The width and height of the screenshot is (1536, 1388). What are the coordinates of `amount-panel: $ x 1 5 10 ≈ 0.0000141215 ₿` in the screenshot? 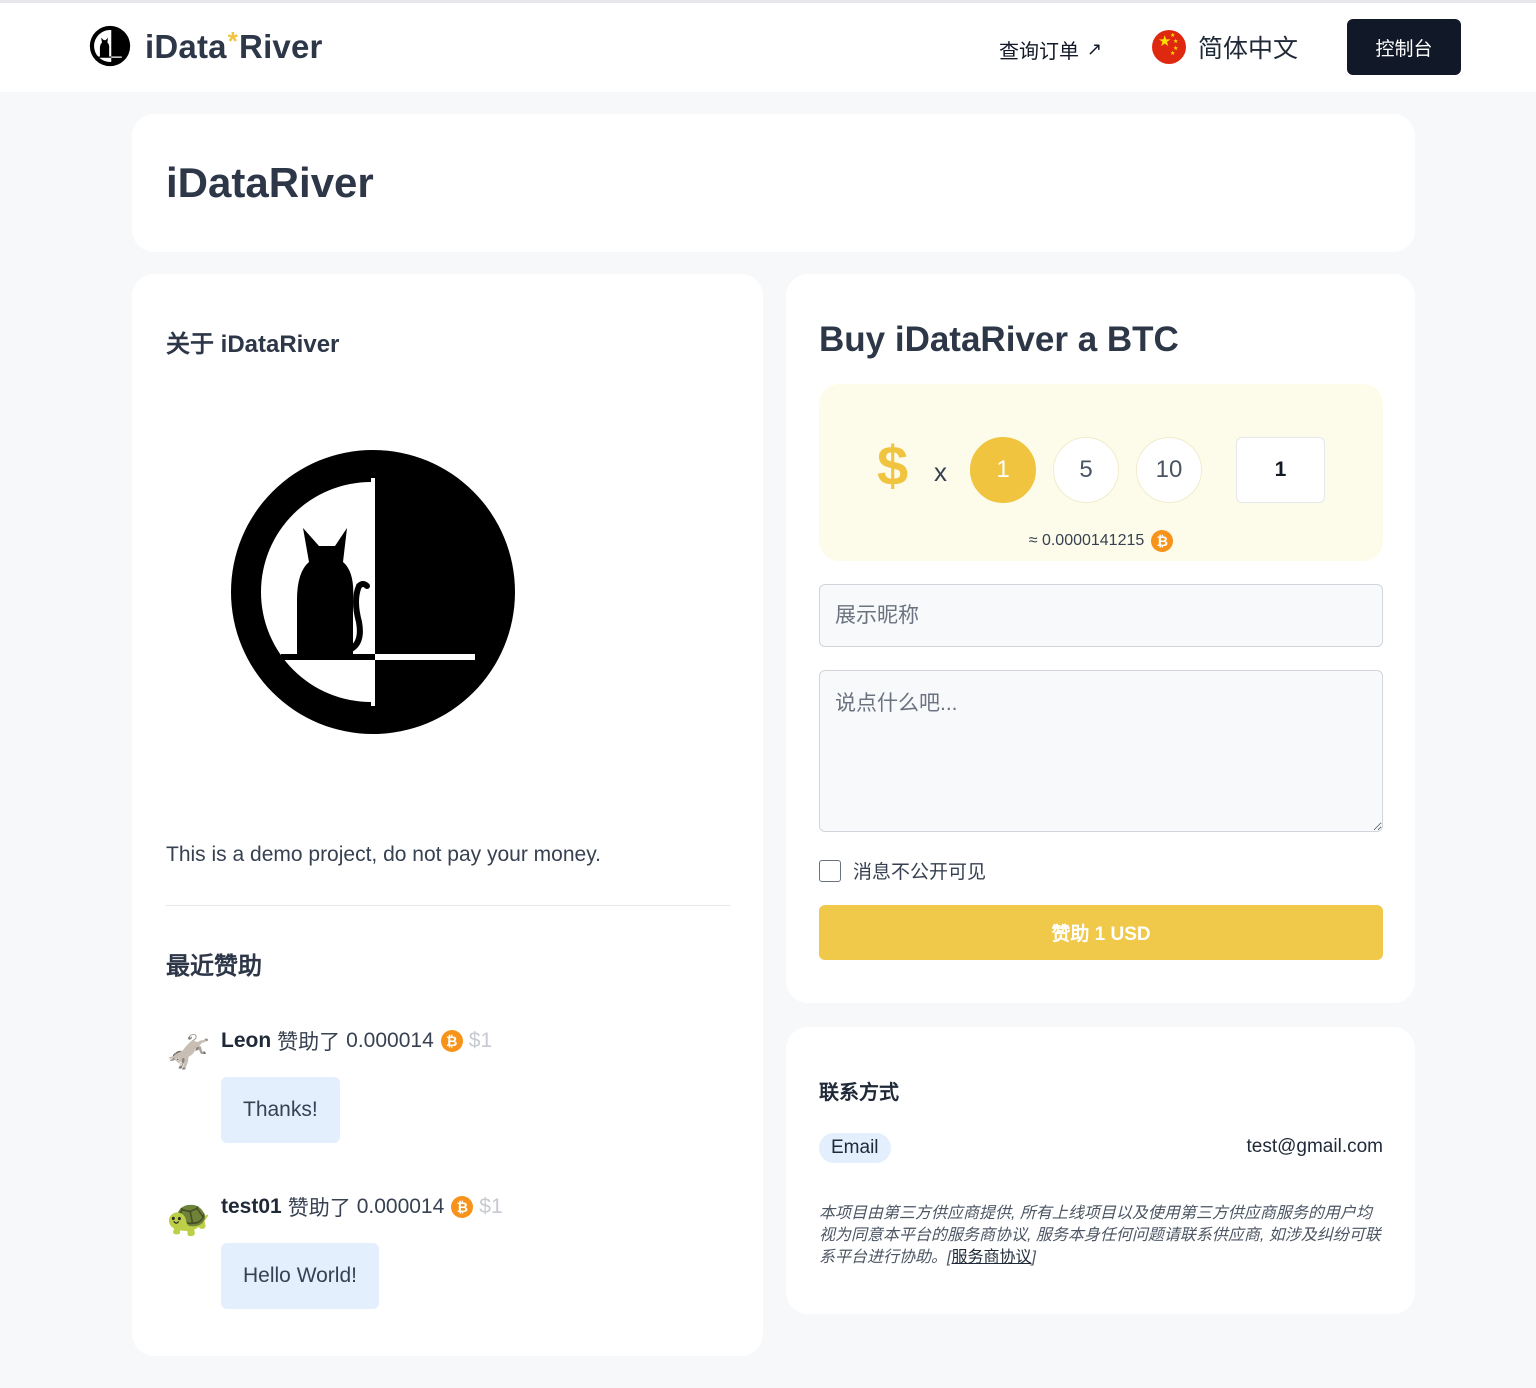 It's located at (1101, 472).